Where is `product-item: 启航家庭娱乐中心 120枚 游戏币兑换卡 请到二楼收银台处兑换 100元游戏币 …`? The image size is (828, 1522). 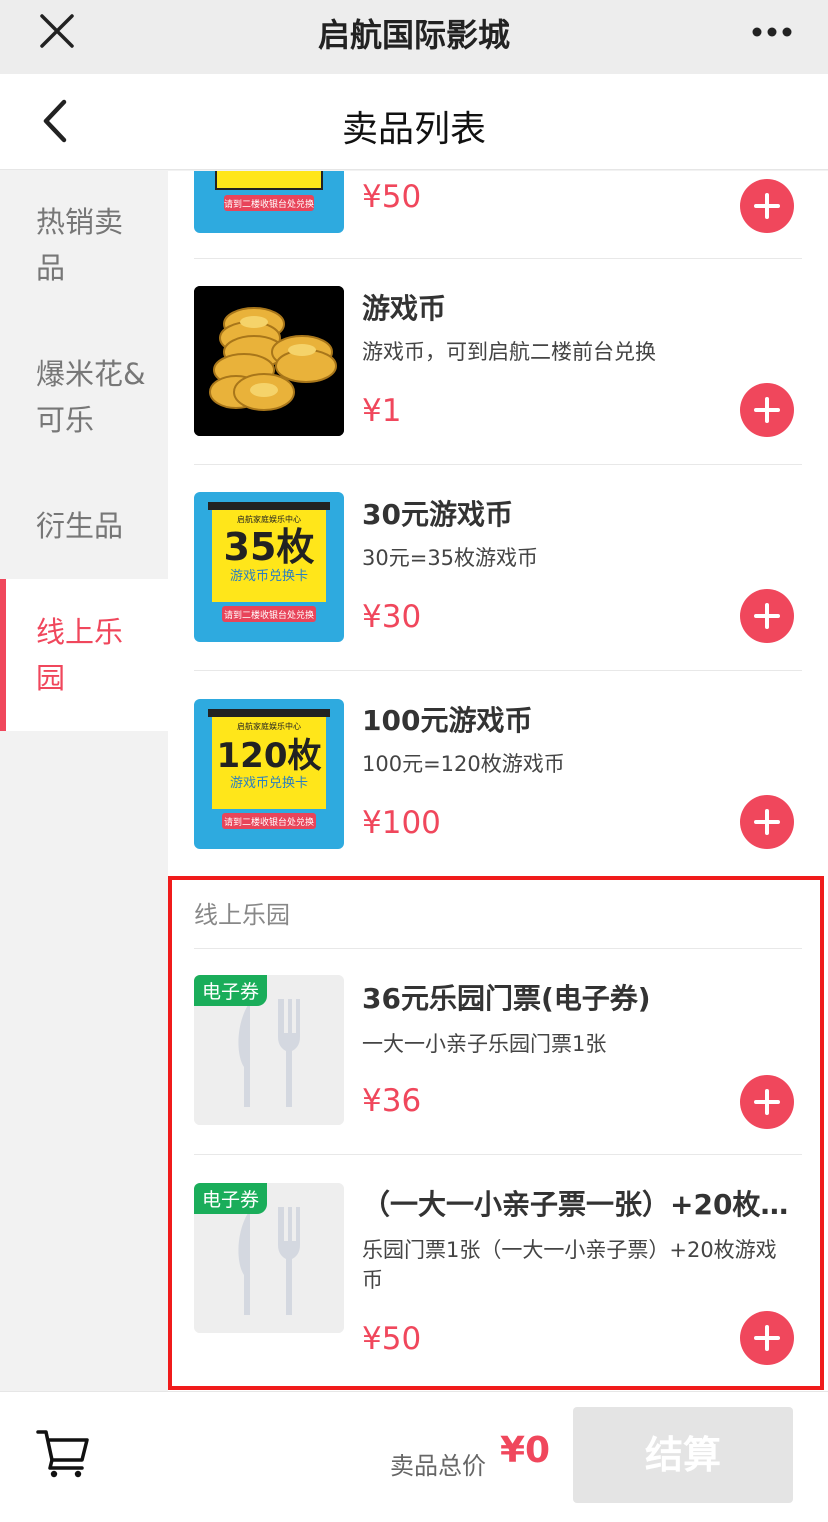 product-item: 启航家庭娱乐中心 120枚 游戏币兑换卡 请到二楼收银台处兑换 100元游戏币 … is located at coordinates (498, 774).